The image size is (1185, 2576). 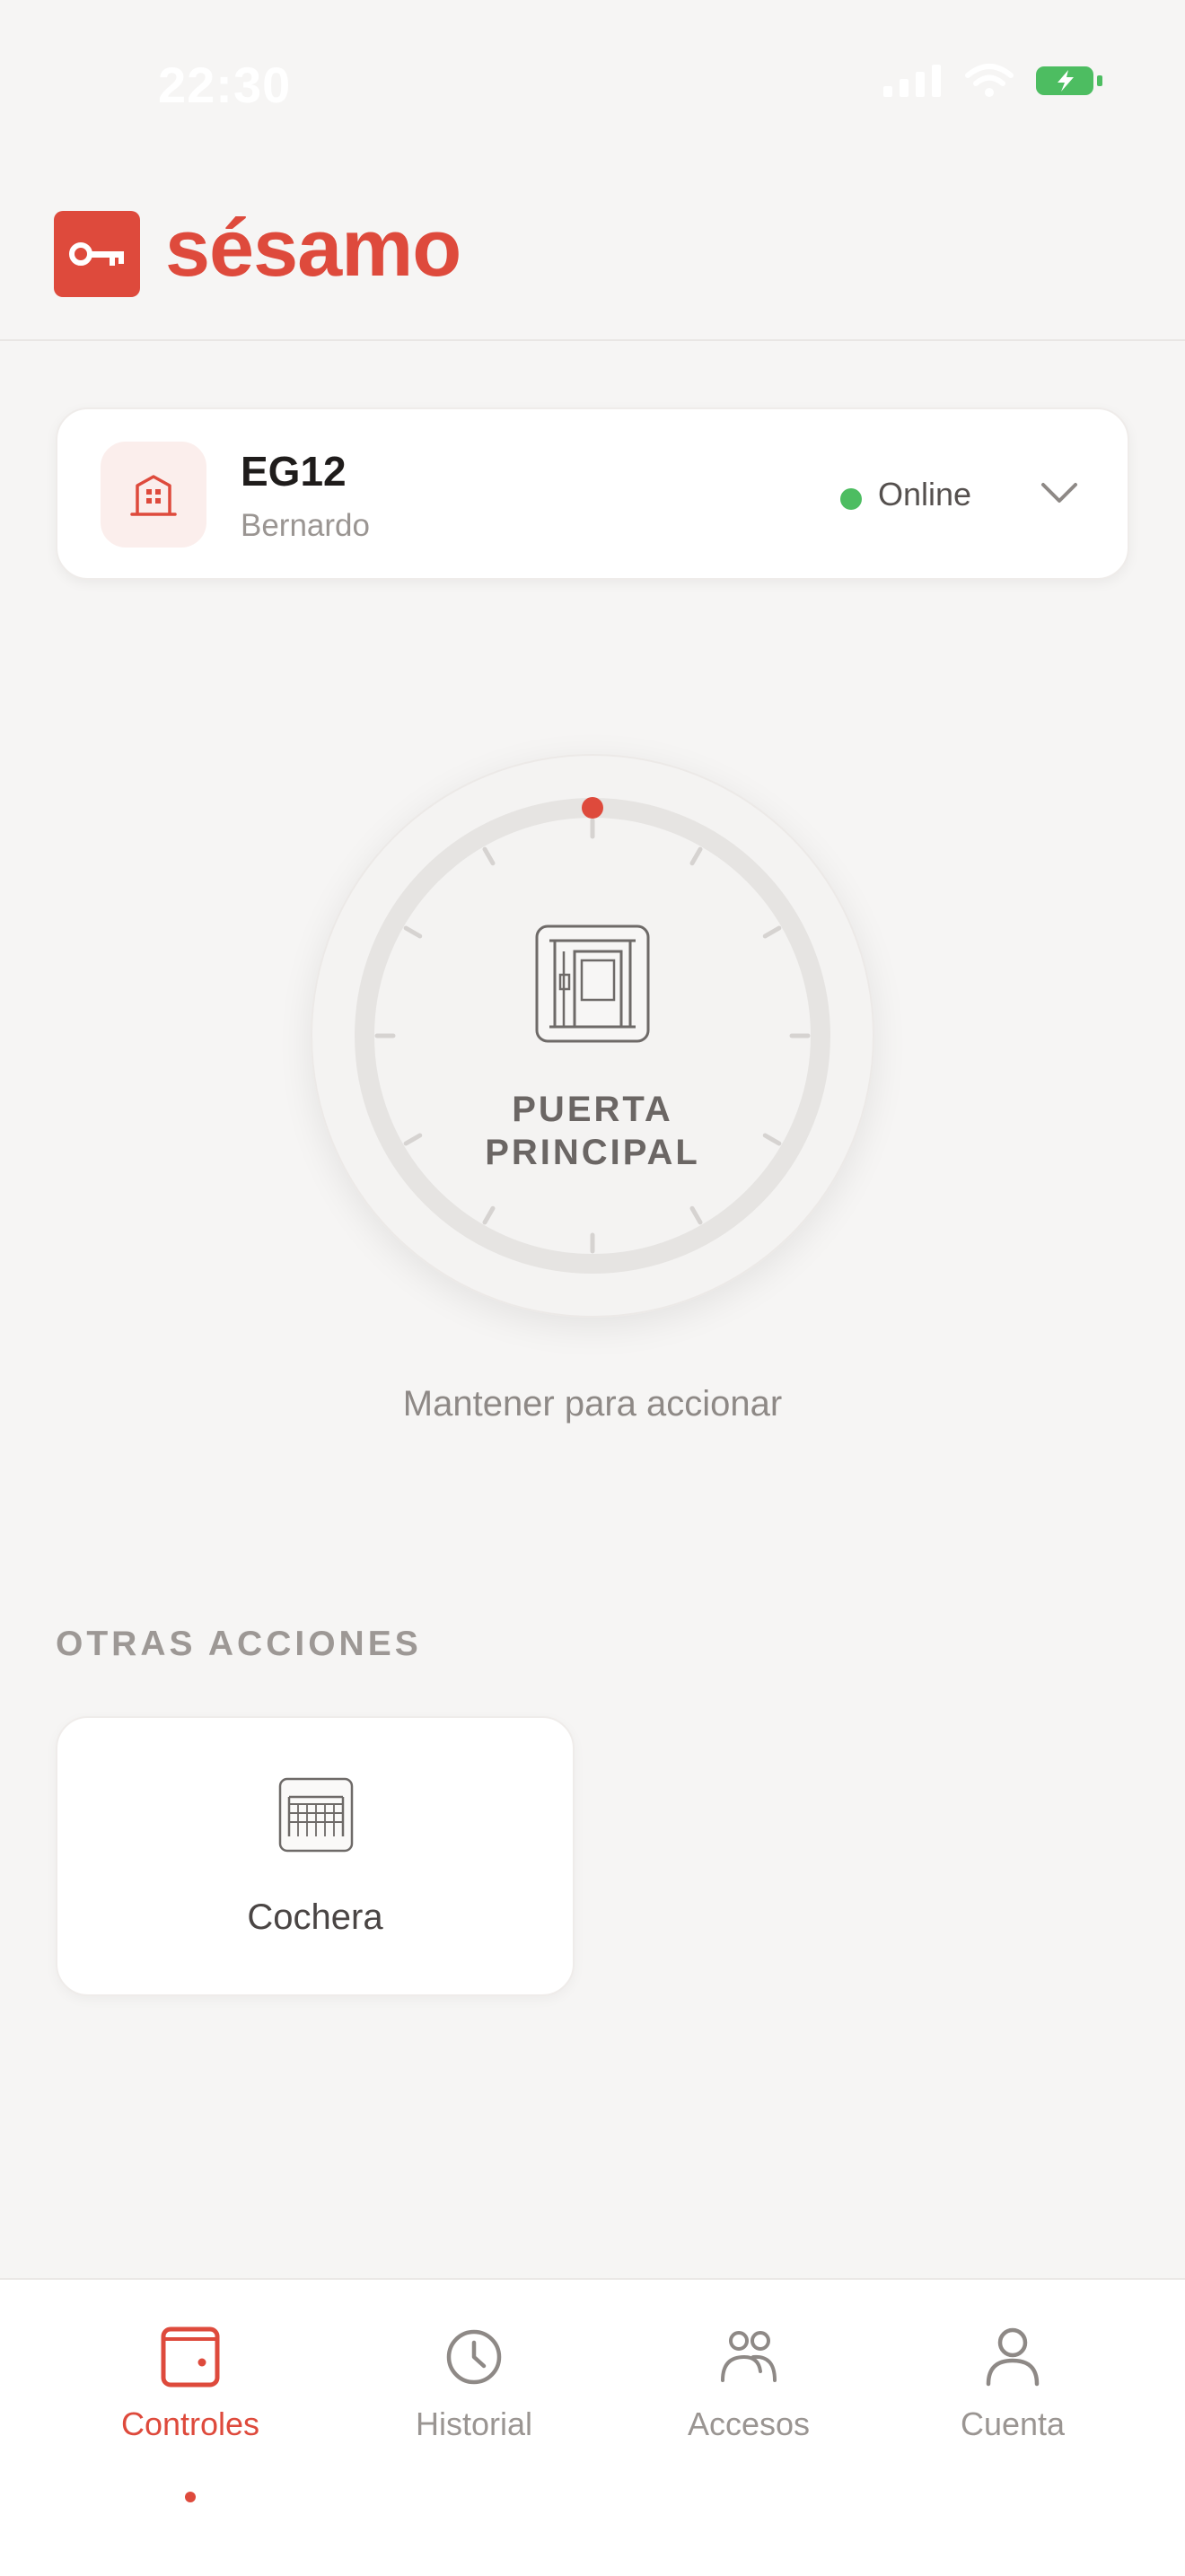 What do you see at coordinates (313, 249) in the screenshot?
I see `brand-name: sésamo` at bounding box center [313, 249].